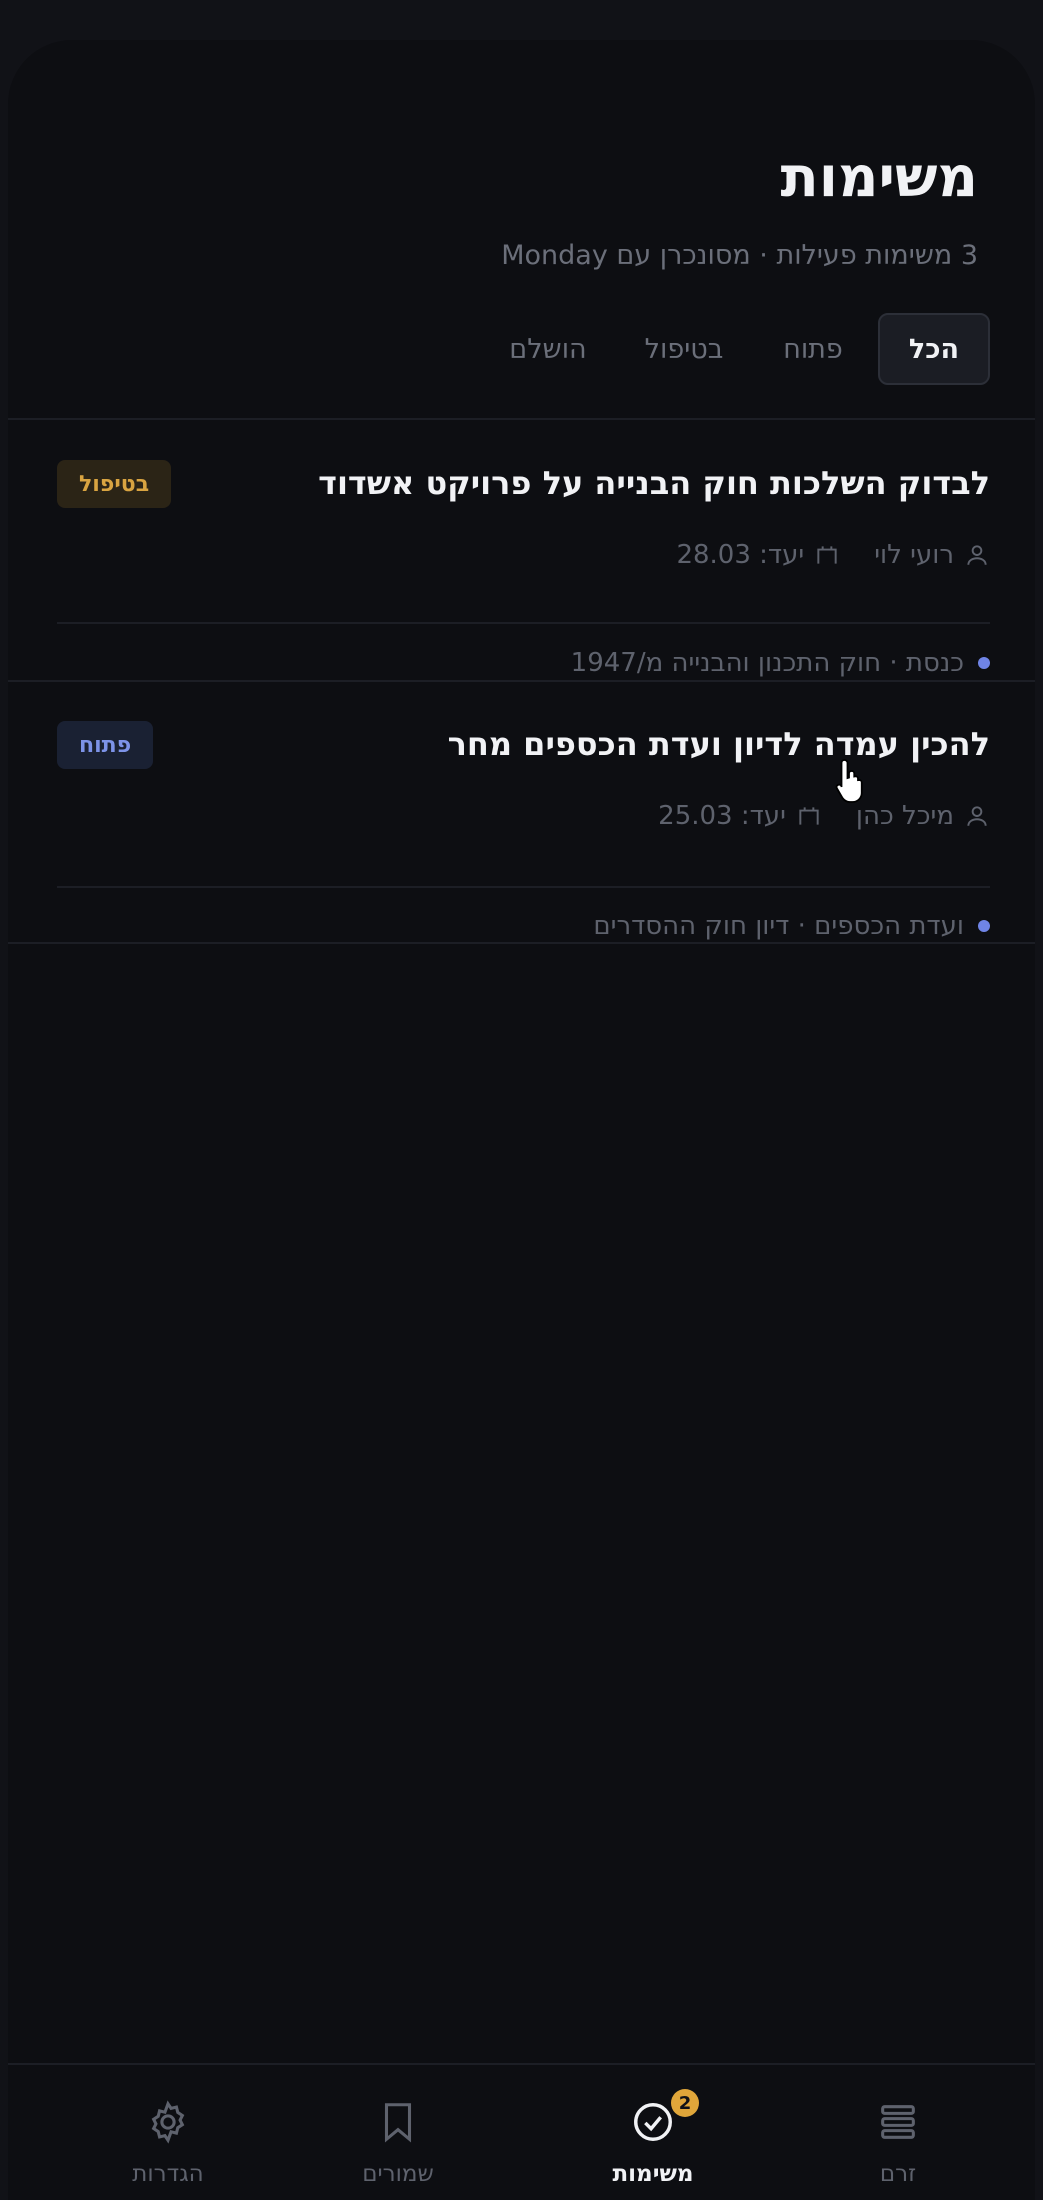  What do you see at coordinates (653, 2122) in the screenshot?
I see `check-circle-icon` at bounding box center [653, 2122].